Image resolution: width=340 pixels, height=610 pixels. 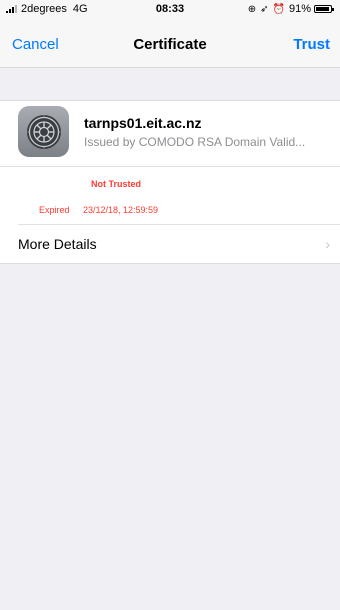 I want to click on location-icon: ➶, so click(x=264, y=9).